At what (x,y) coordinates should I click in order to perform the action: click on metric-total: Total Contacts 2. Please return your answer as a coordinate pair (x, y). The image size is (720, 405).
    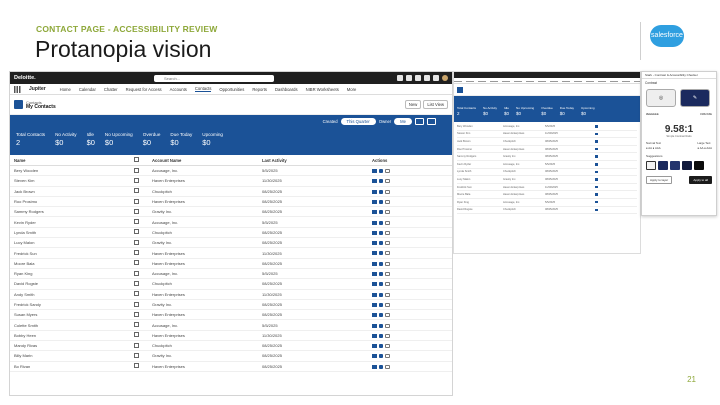
    Looking at the image, I should click on (30, 139).